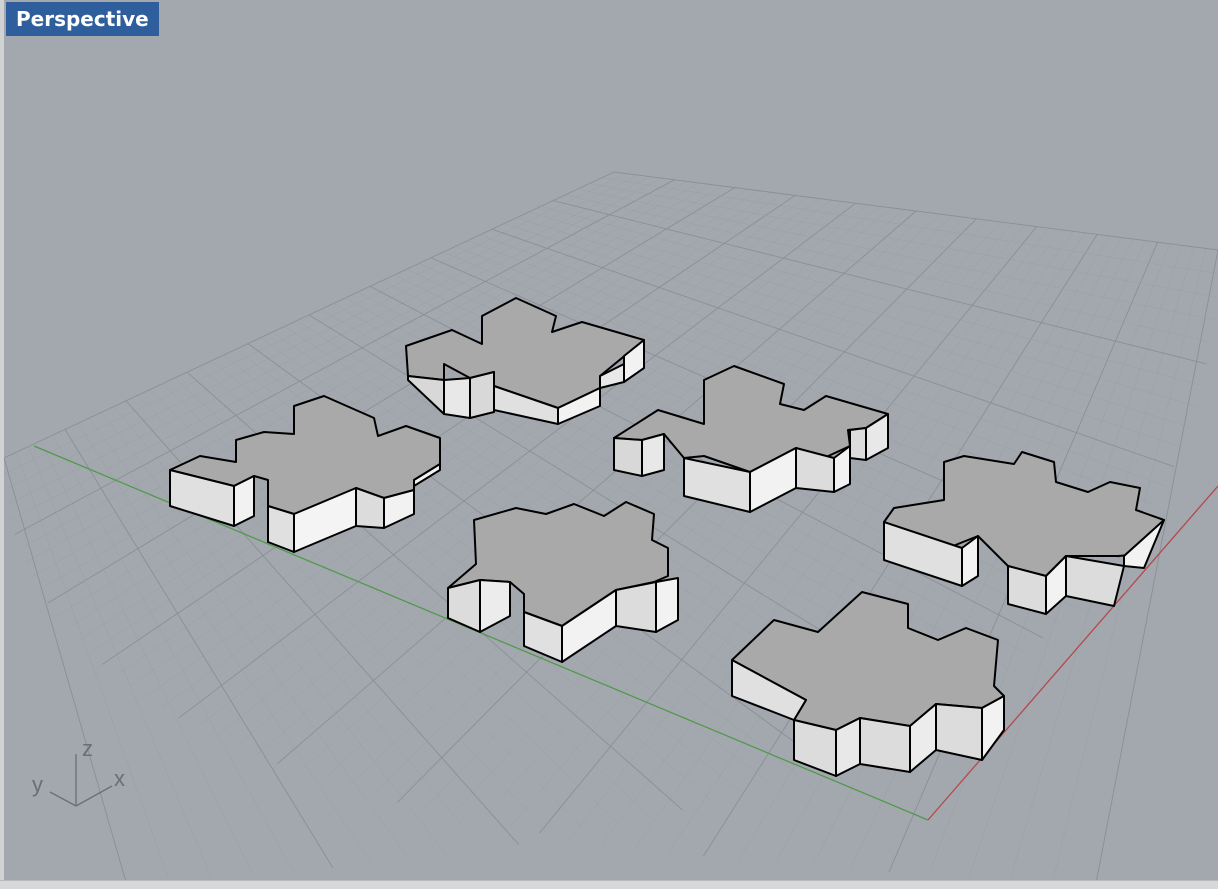 The height and width of the screenshot is (889, 1218). Describe the element at coordinates (305, 474) in the screenshot. I see `puzzle-piece-front-left` at that location.